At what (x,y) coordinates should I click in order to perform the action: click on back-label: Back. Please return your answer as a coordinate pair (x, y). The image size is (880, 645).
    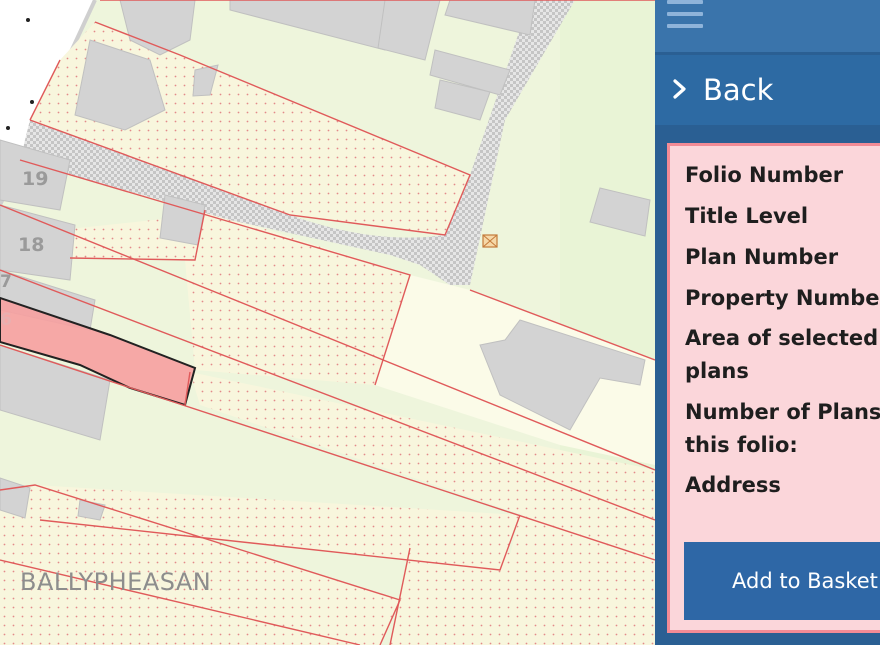
    Looking at the image, I should click on (738, 90).